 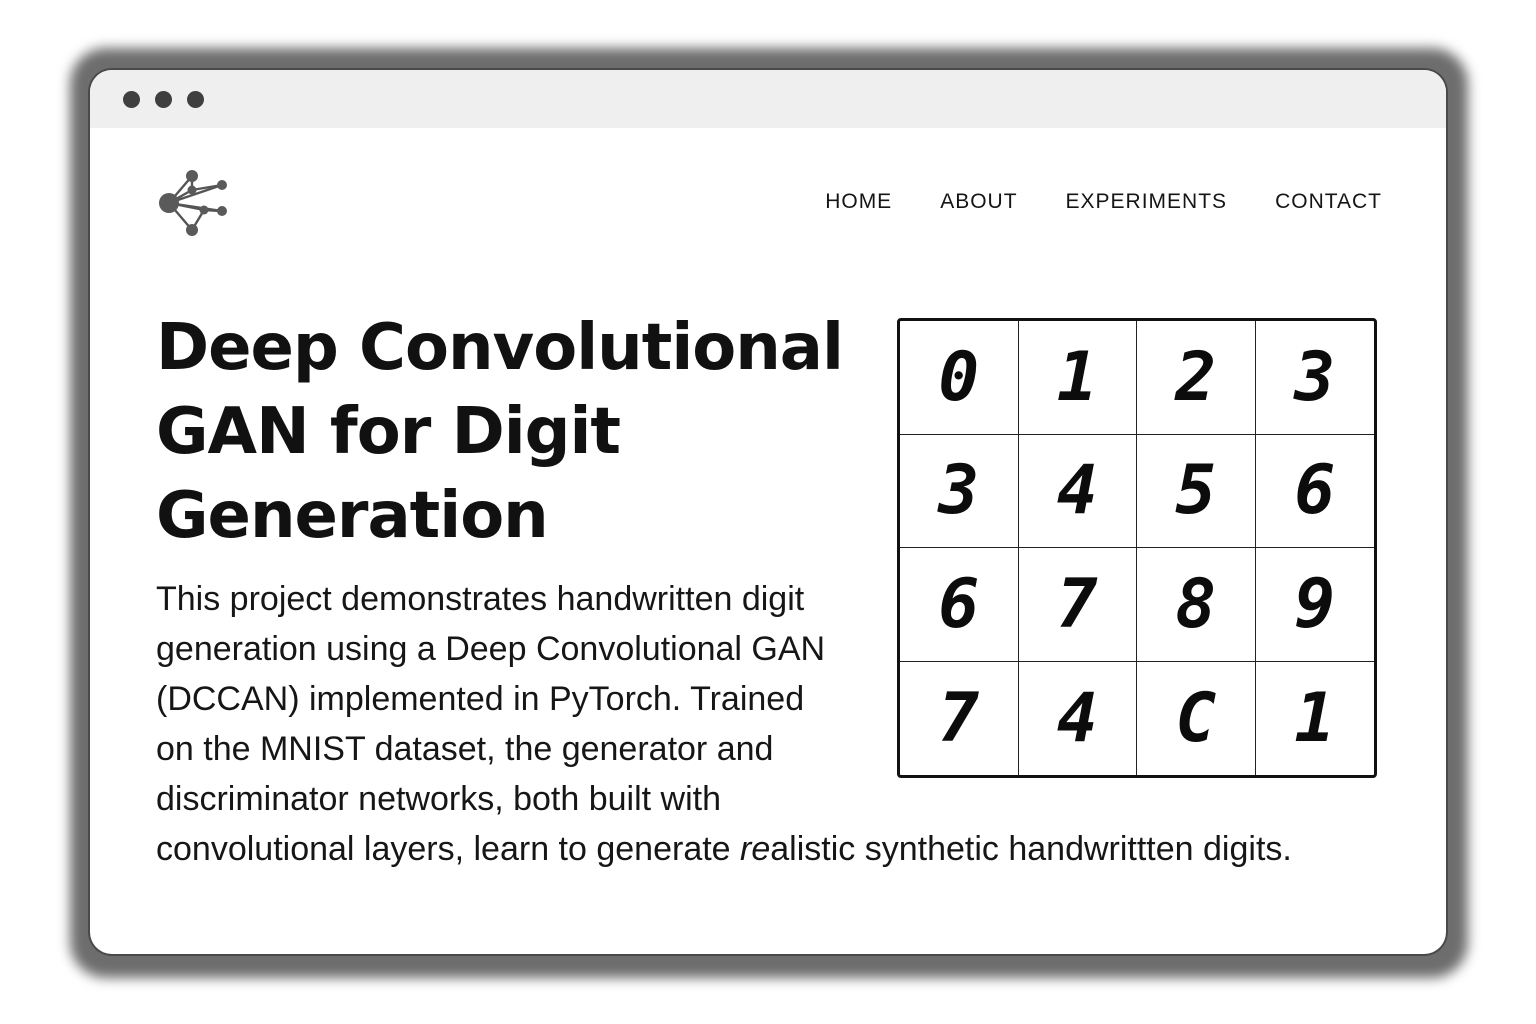 I want to click on description-text: alistic synthetic handwrittten digits., so click(x=1031, y=849).